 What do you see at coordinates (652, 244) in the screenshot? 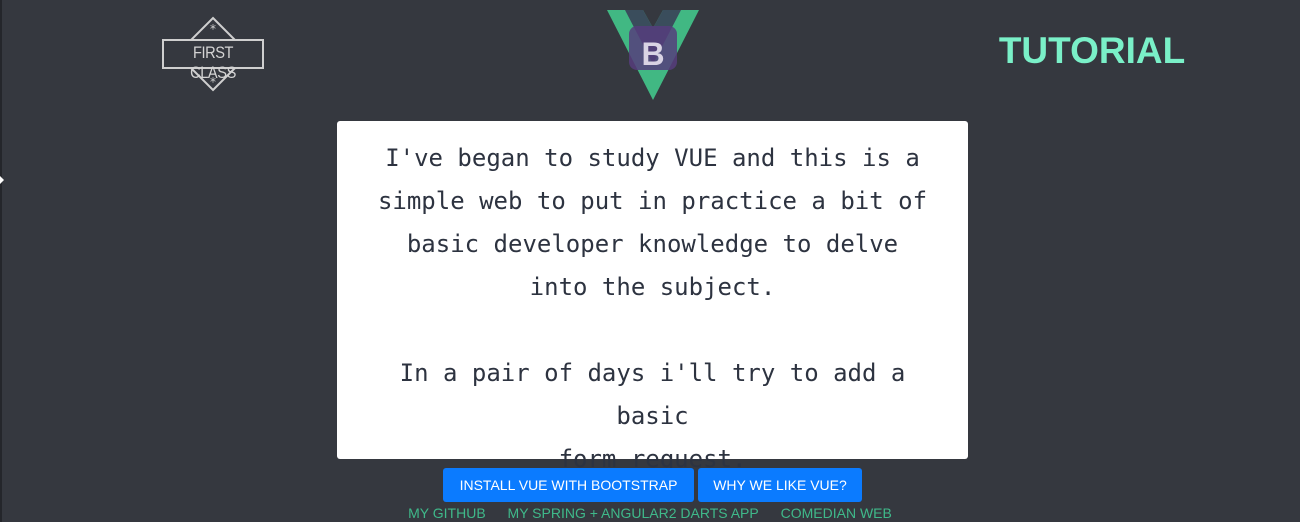
I see `intro-line: basic developer knowledge to delve` at bounding box center [652, 244].